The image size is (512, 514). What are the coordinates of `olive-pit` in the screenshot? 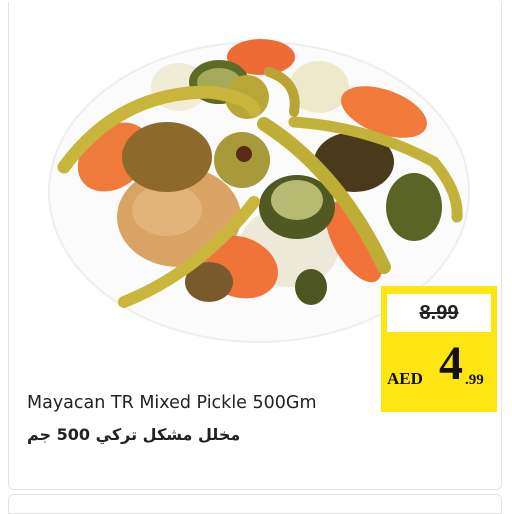 It's located at (244, 154).